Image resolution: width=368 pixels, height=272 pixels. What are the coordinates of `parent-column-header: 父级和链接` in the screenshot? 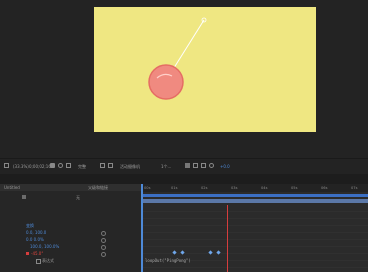 It's located at (98, 187).